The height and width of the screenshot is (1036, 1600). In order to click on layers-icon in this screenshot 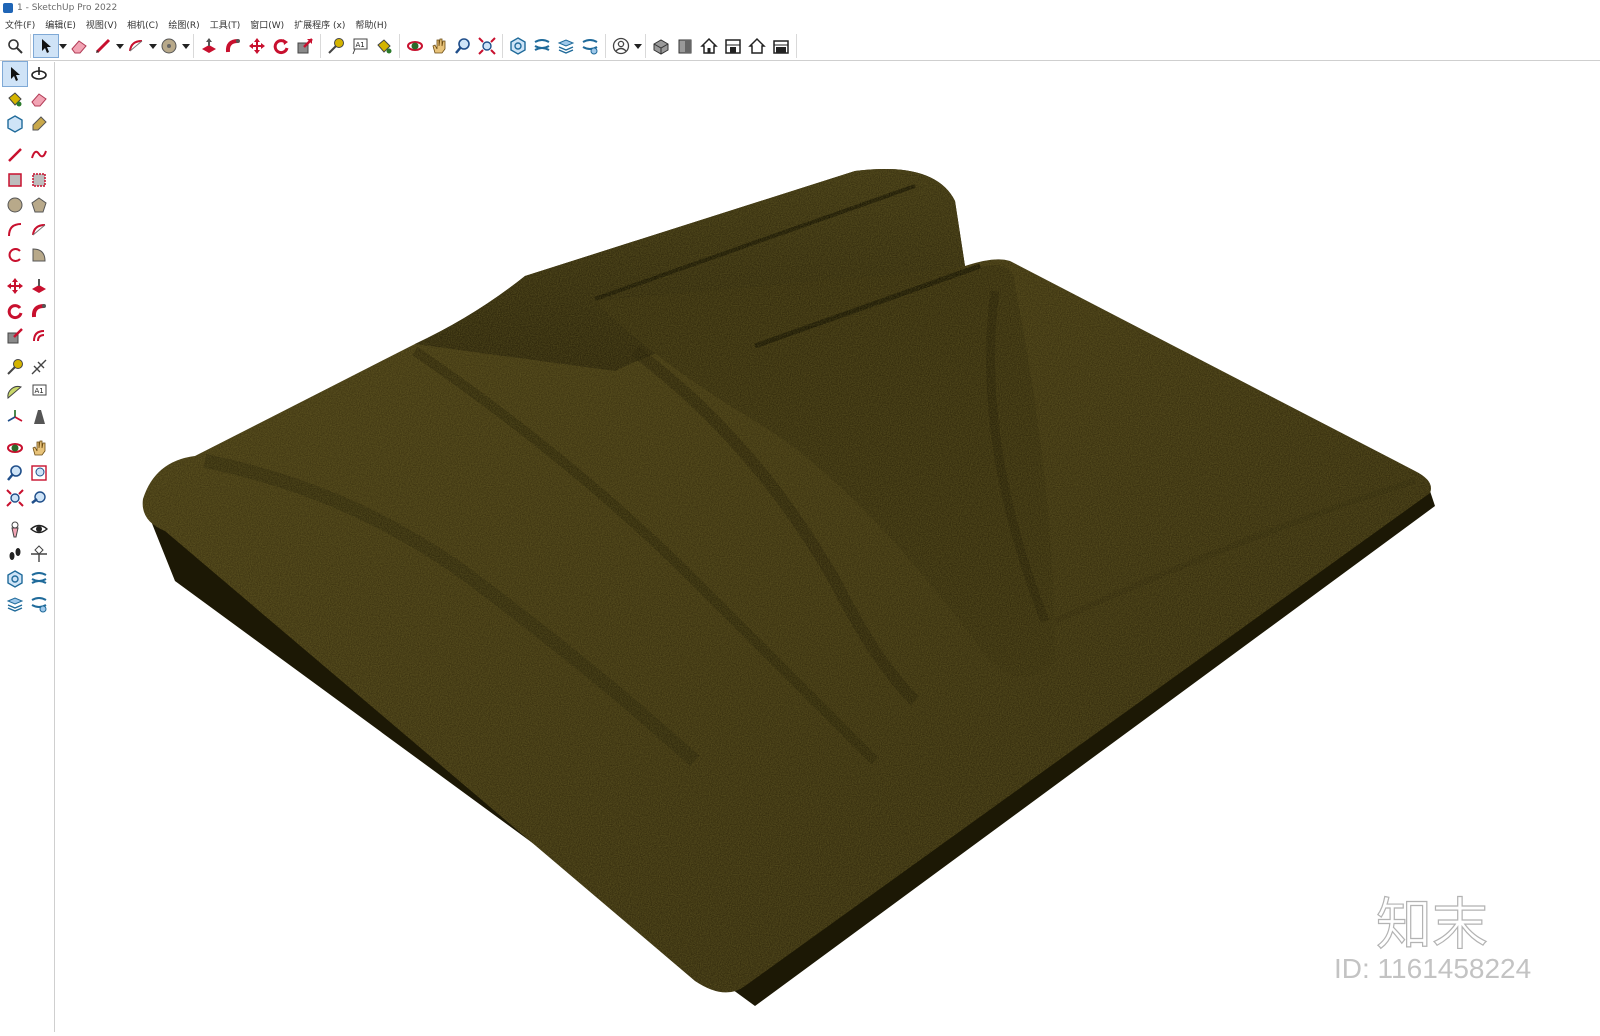, I will do `click(566, 46)`.